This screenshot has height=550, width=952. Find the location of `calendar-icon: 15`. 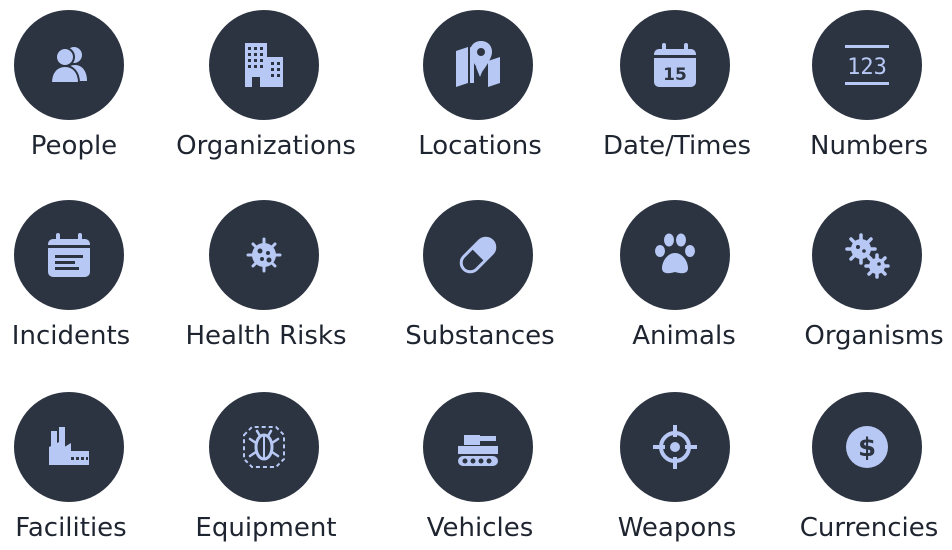

calendar-icon: 15 is located at coordinates (675, 65).